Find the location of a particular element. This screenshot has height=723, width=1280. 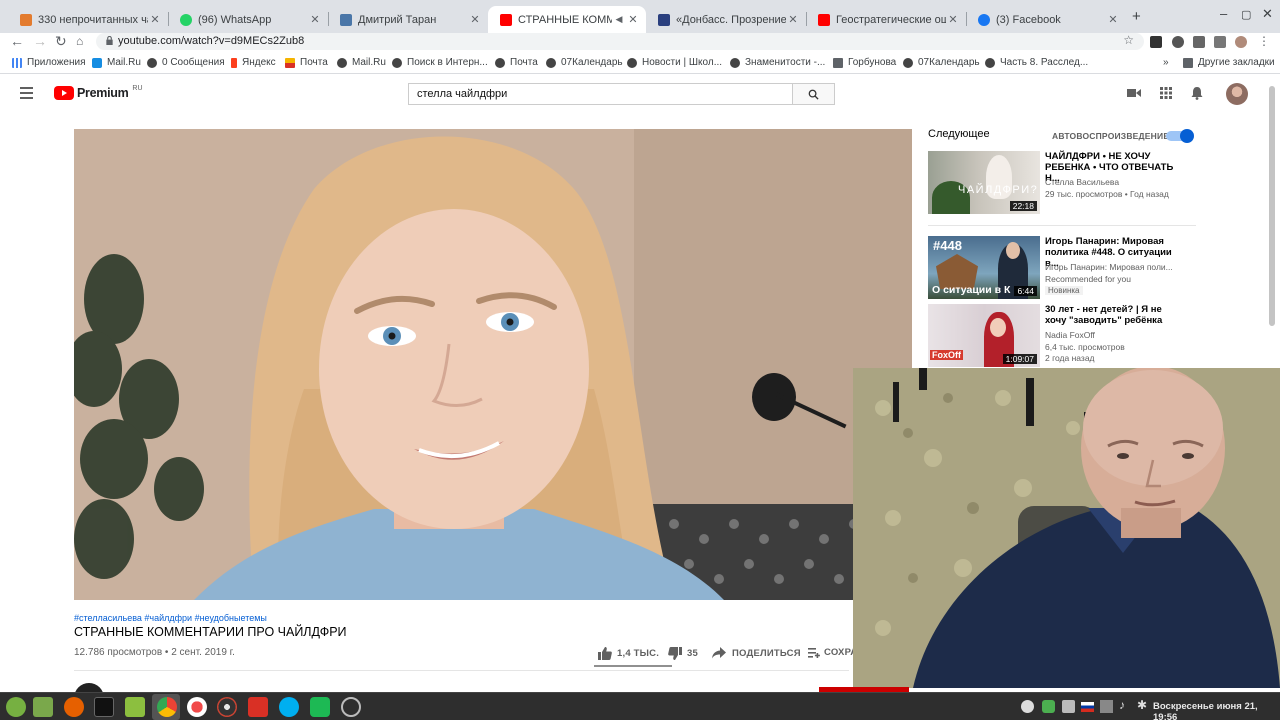

video-thumbnail: ЧАЙЛДФРИ? 22:18 is located at coordinates (984, 182).